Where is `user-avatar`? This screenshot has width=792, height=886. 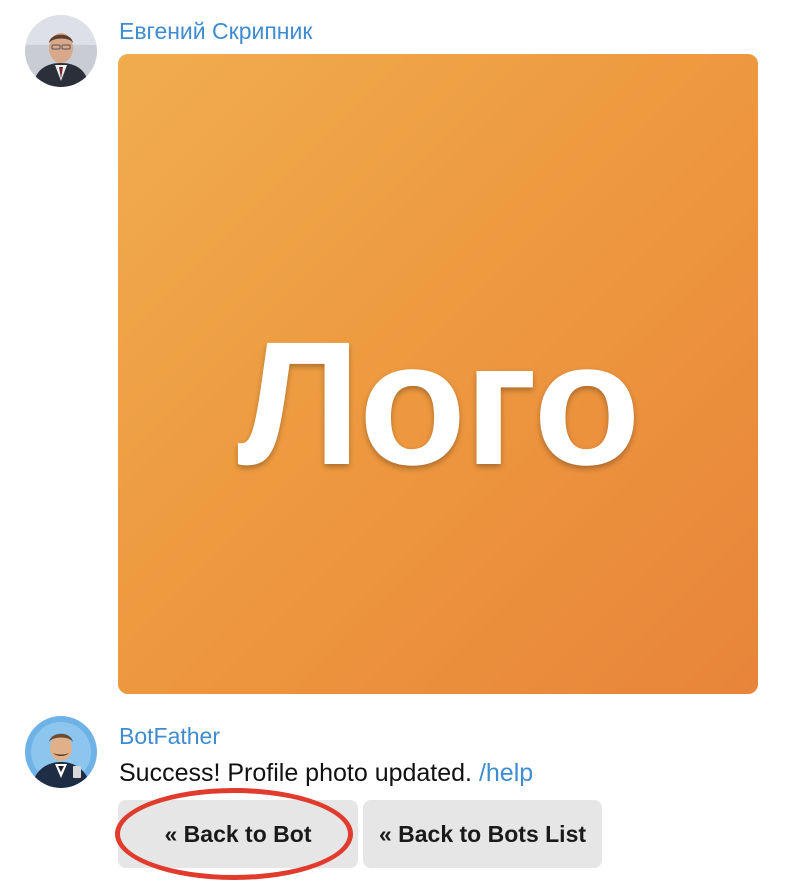
user-avatar is located at coordinates (61, 51).